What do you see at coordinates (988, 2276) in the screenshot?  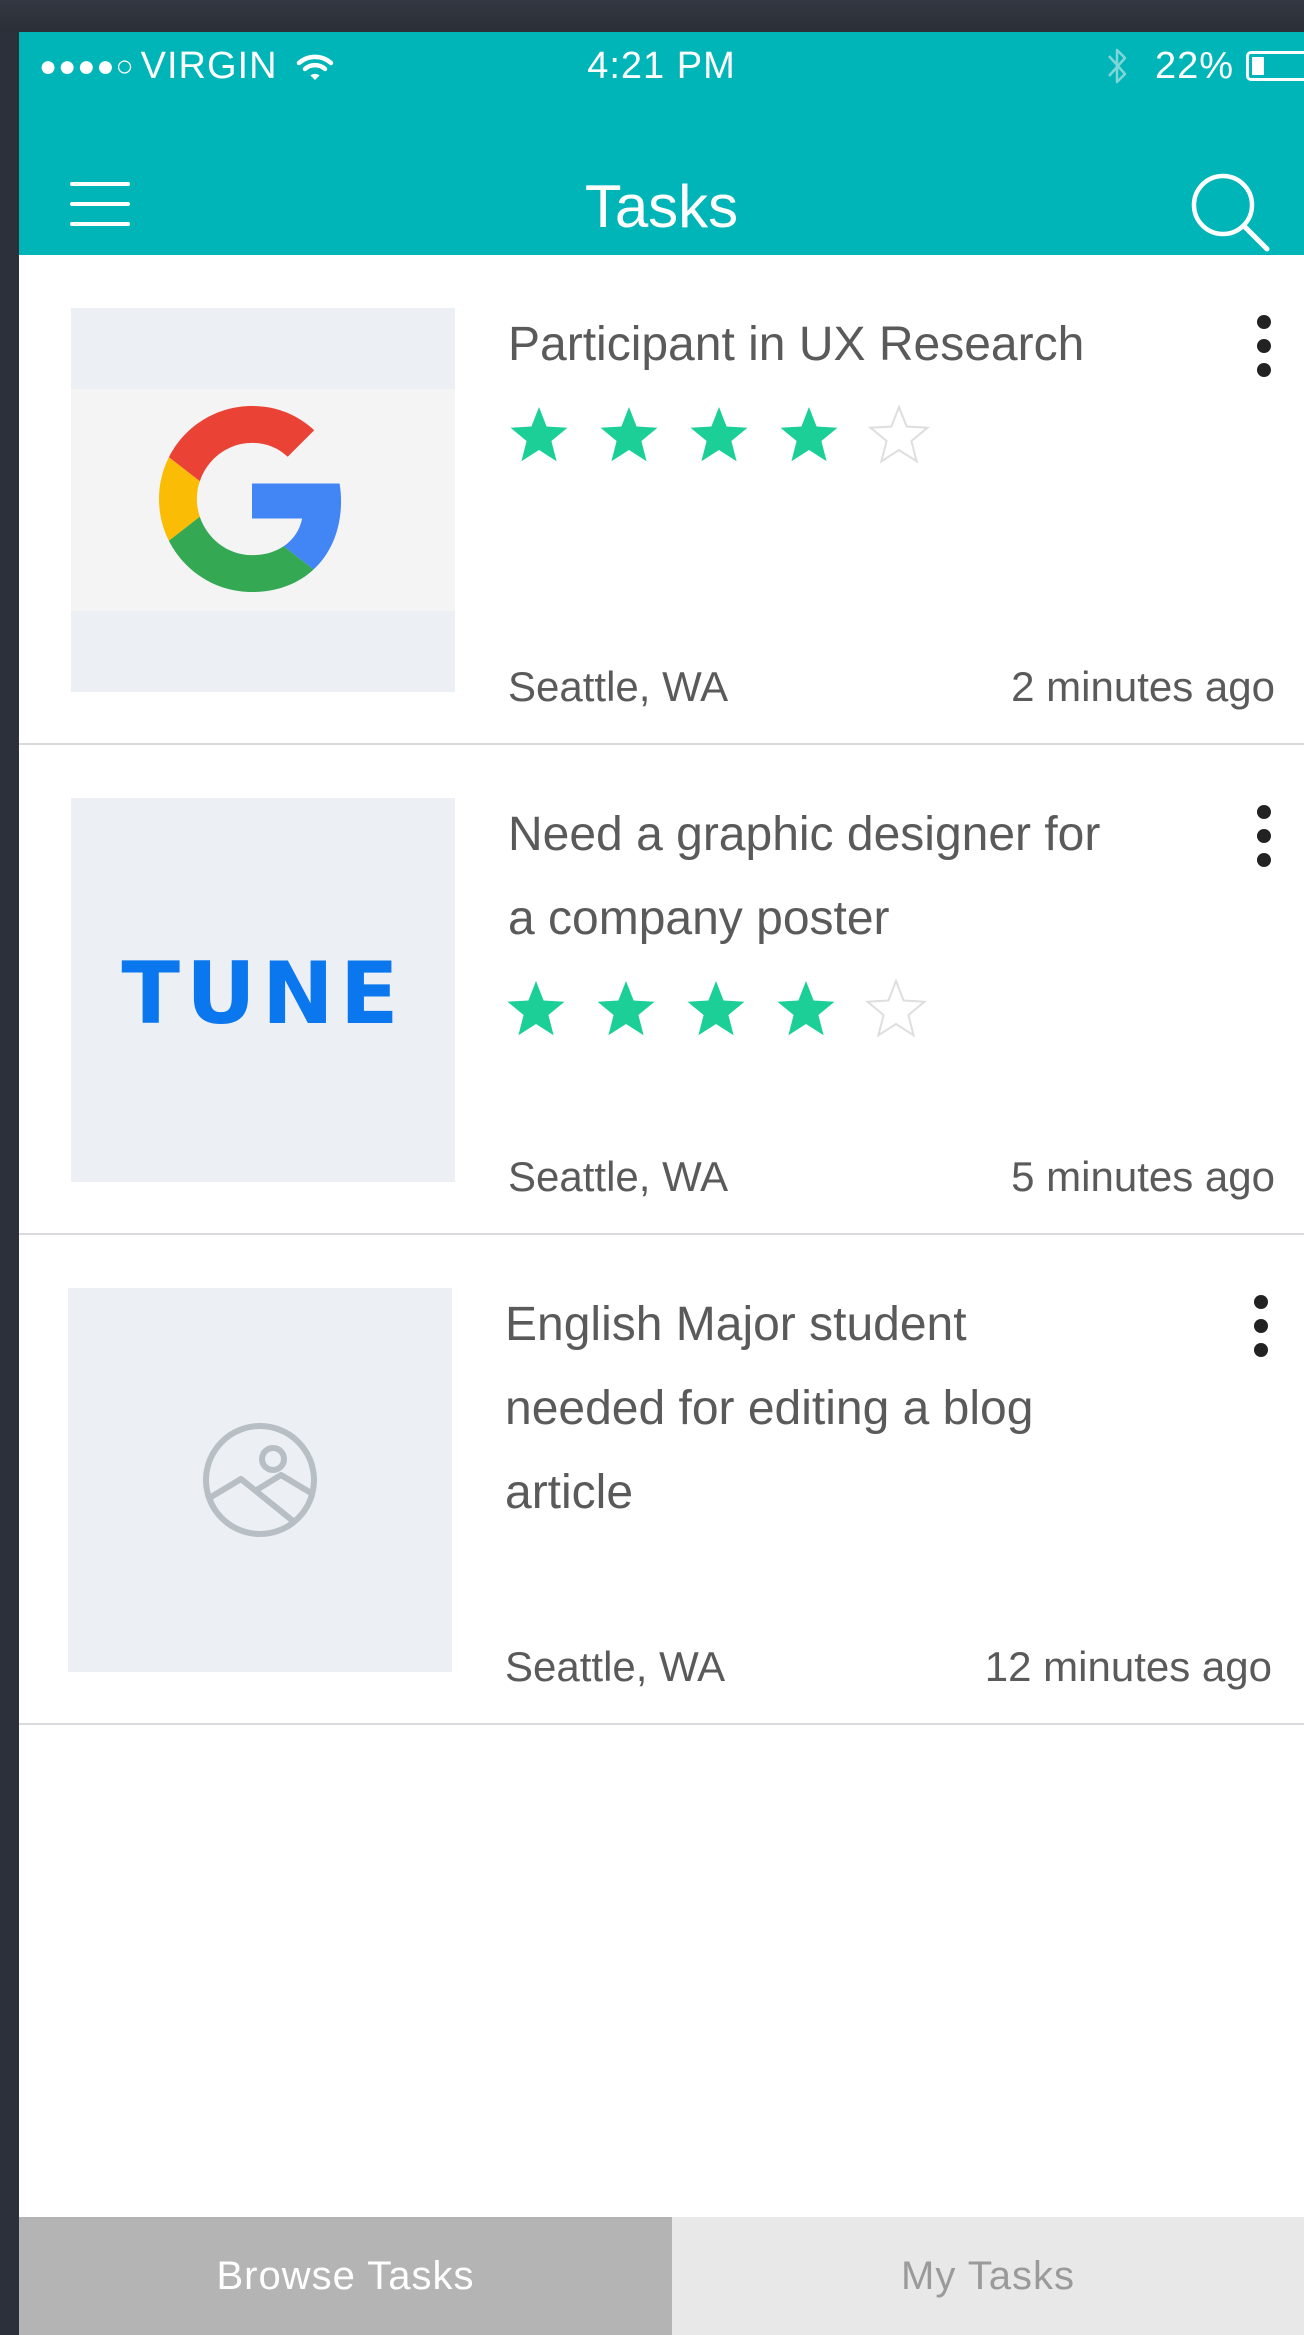 I see `tab-my-tasks: My Tasks` at bounding box center [988, 2276].